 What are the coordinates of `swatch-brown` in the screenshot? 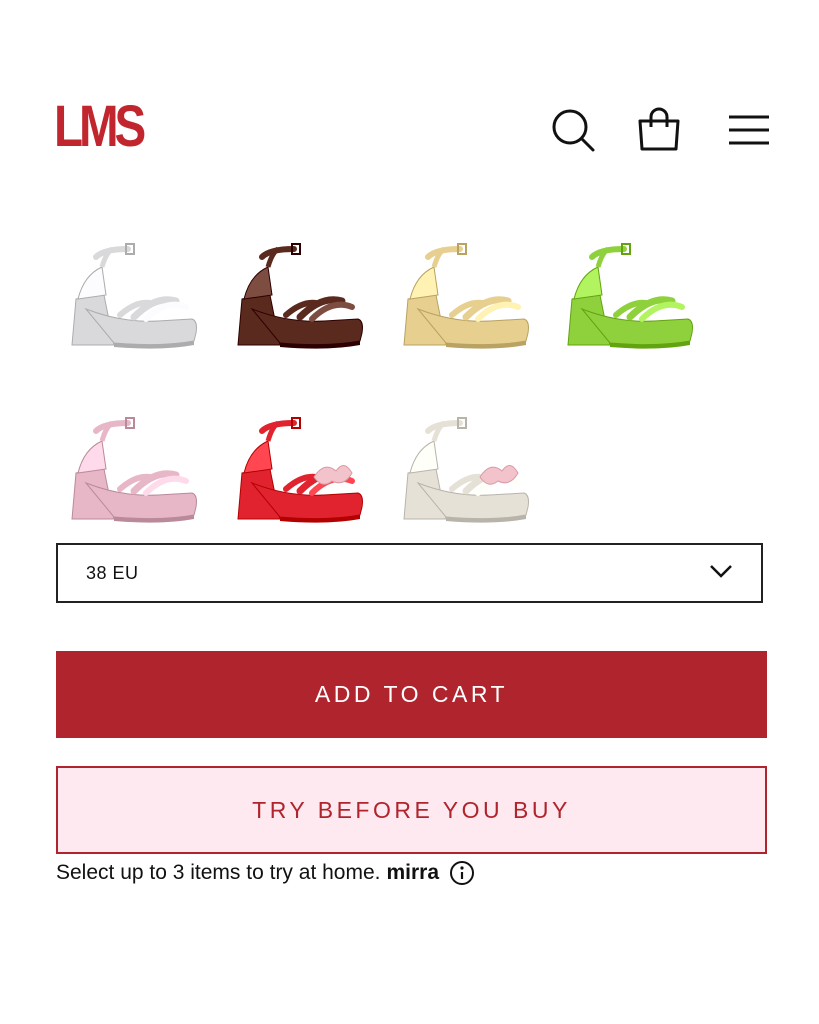 It's located at (303, 302).